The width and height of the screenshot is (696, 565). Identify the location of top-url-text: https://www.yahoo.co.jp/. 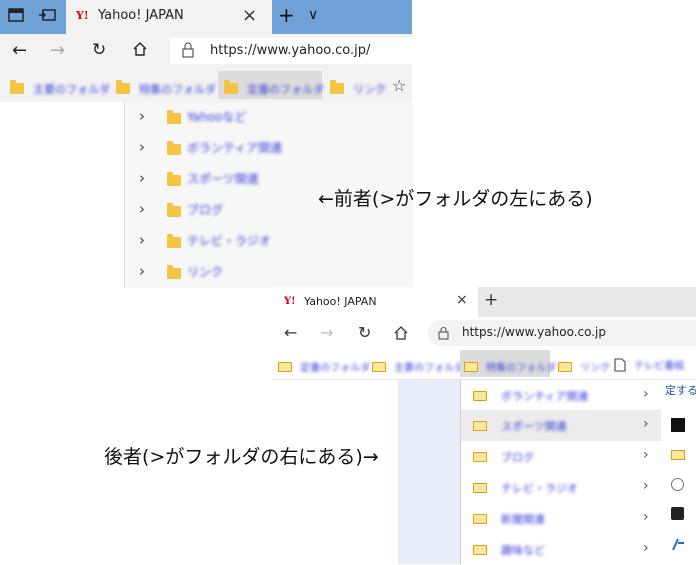
(290, 50).